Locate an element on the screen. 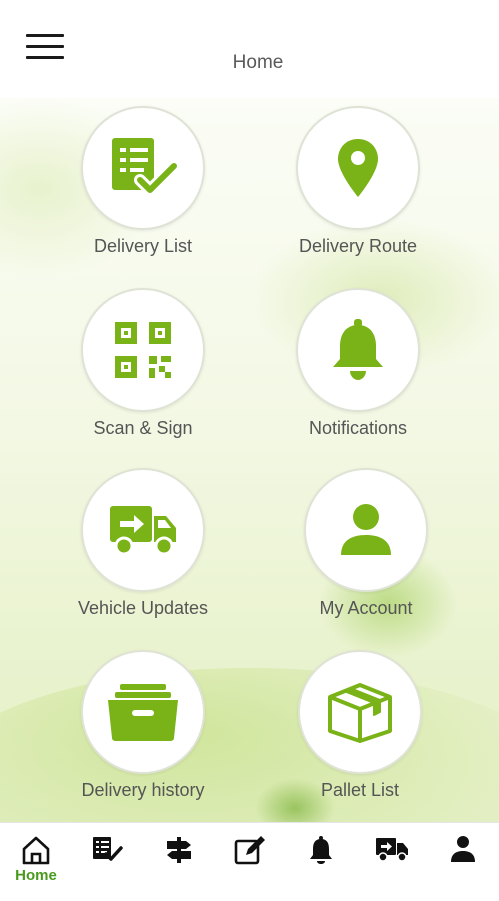 The width and height of the screenshot is (499, 901). vehicle-updates-label: Vehicle Updates is located at coordinates (143, 608).